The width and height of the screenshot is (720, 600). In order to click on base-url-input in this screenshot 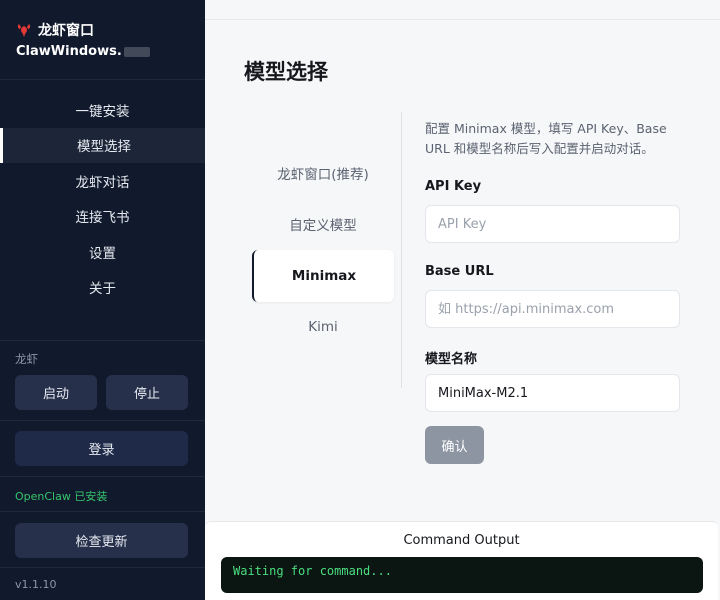, I will do `click(552, 309)`.